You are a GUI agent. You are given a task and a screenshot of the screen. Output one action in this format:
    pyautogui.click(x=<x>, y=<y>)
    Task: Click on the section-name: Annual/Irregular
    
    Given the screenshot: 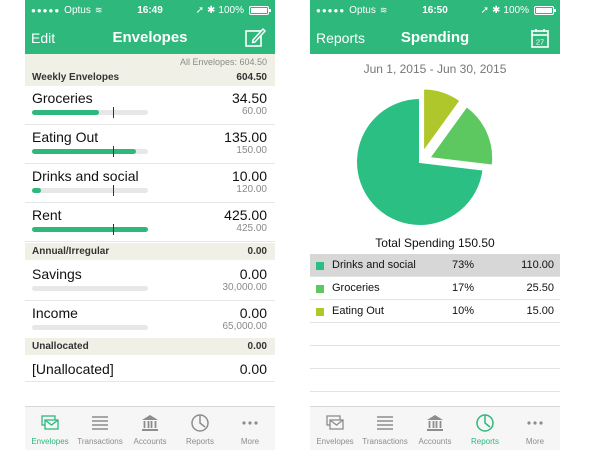 What is the action you would take?
    pyautogui.click(x=71, y=251)
    